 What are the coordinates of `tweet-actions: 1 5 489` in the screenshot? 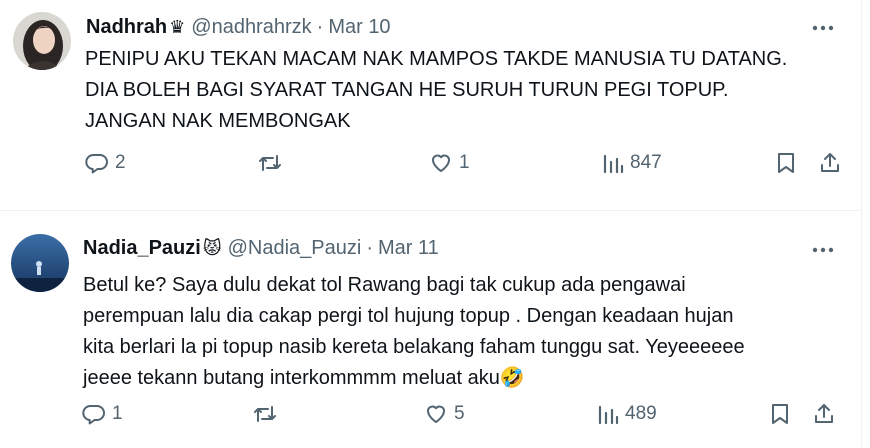 It's located at (431, 416).